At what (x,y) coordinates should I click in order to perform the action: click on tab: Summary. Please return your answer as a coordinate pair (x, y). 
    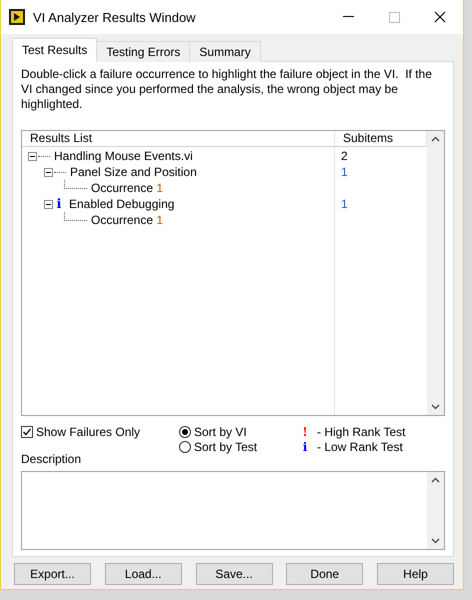
    Looking at the image, I should click on (225, 51).